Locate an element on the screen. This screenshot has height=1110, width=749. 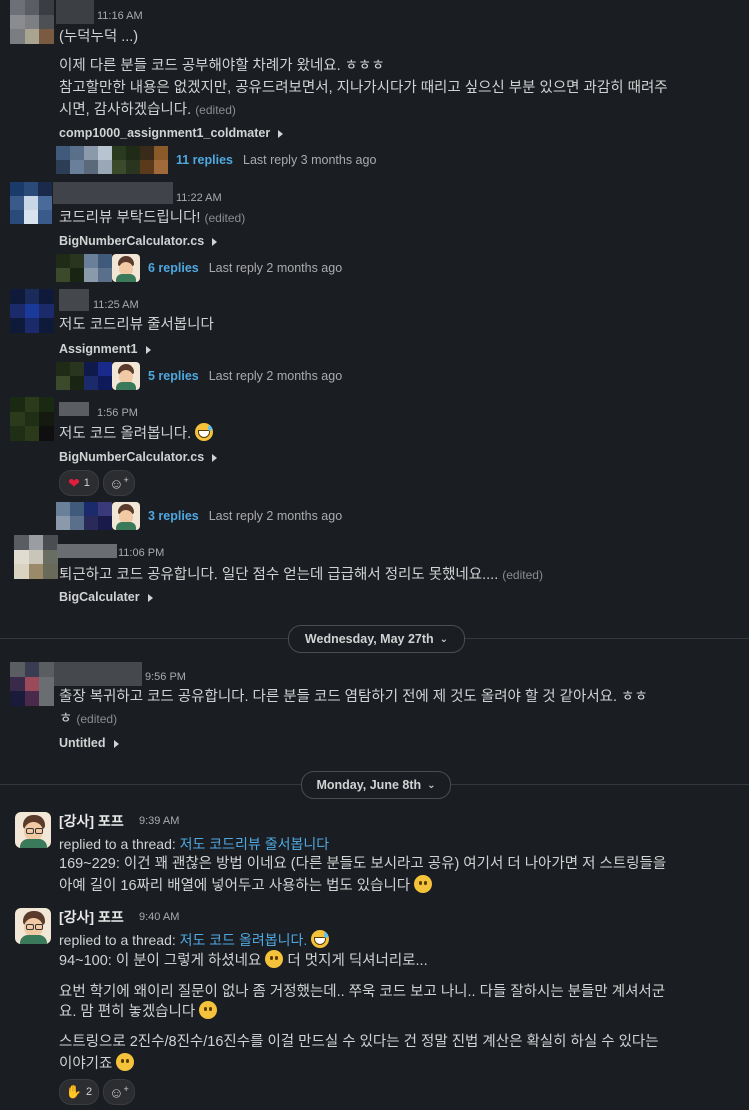
day-divider-wednesday: Wednesday, May 27th ⌄ is located at coordinates (376, 639).